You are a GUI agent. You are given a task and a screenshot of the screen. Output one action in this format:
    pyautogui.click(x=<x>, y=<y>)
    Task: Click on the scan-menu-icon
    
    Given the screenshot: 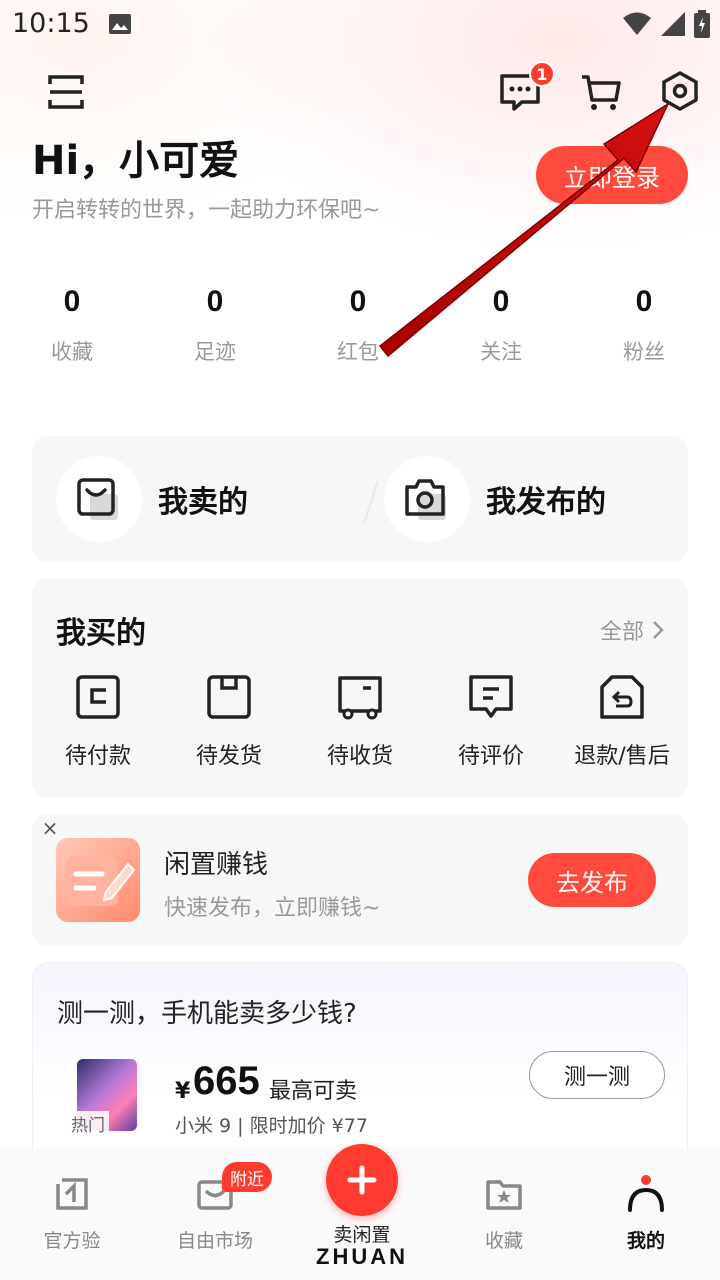 What is the action you would take?
    pyautogui.click(x=66, y=92)
    